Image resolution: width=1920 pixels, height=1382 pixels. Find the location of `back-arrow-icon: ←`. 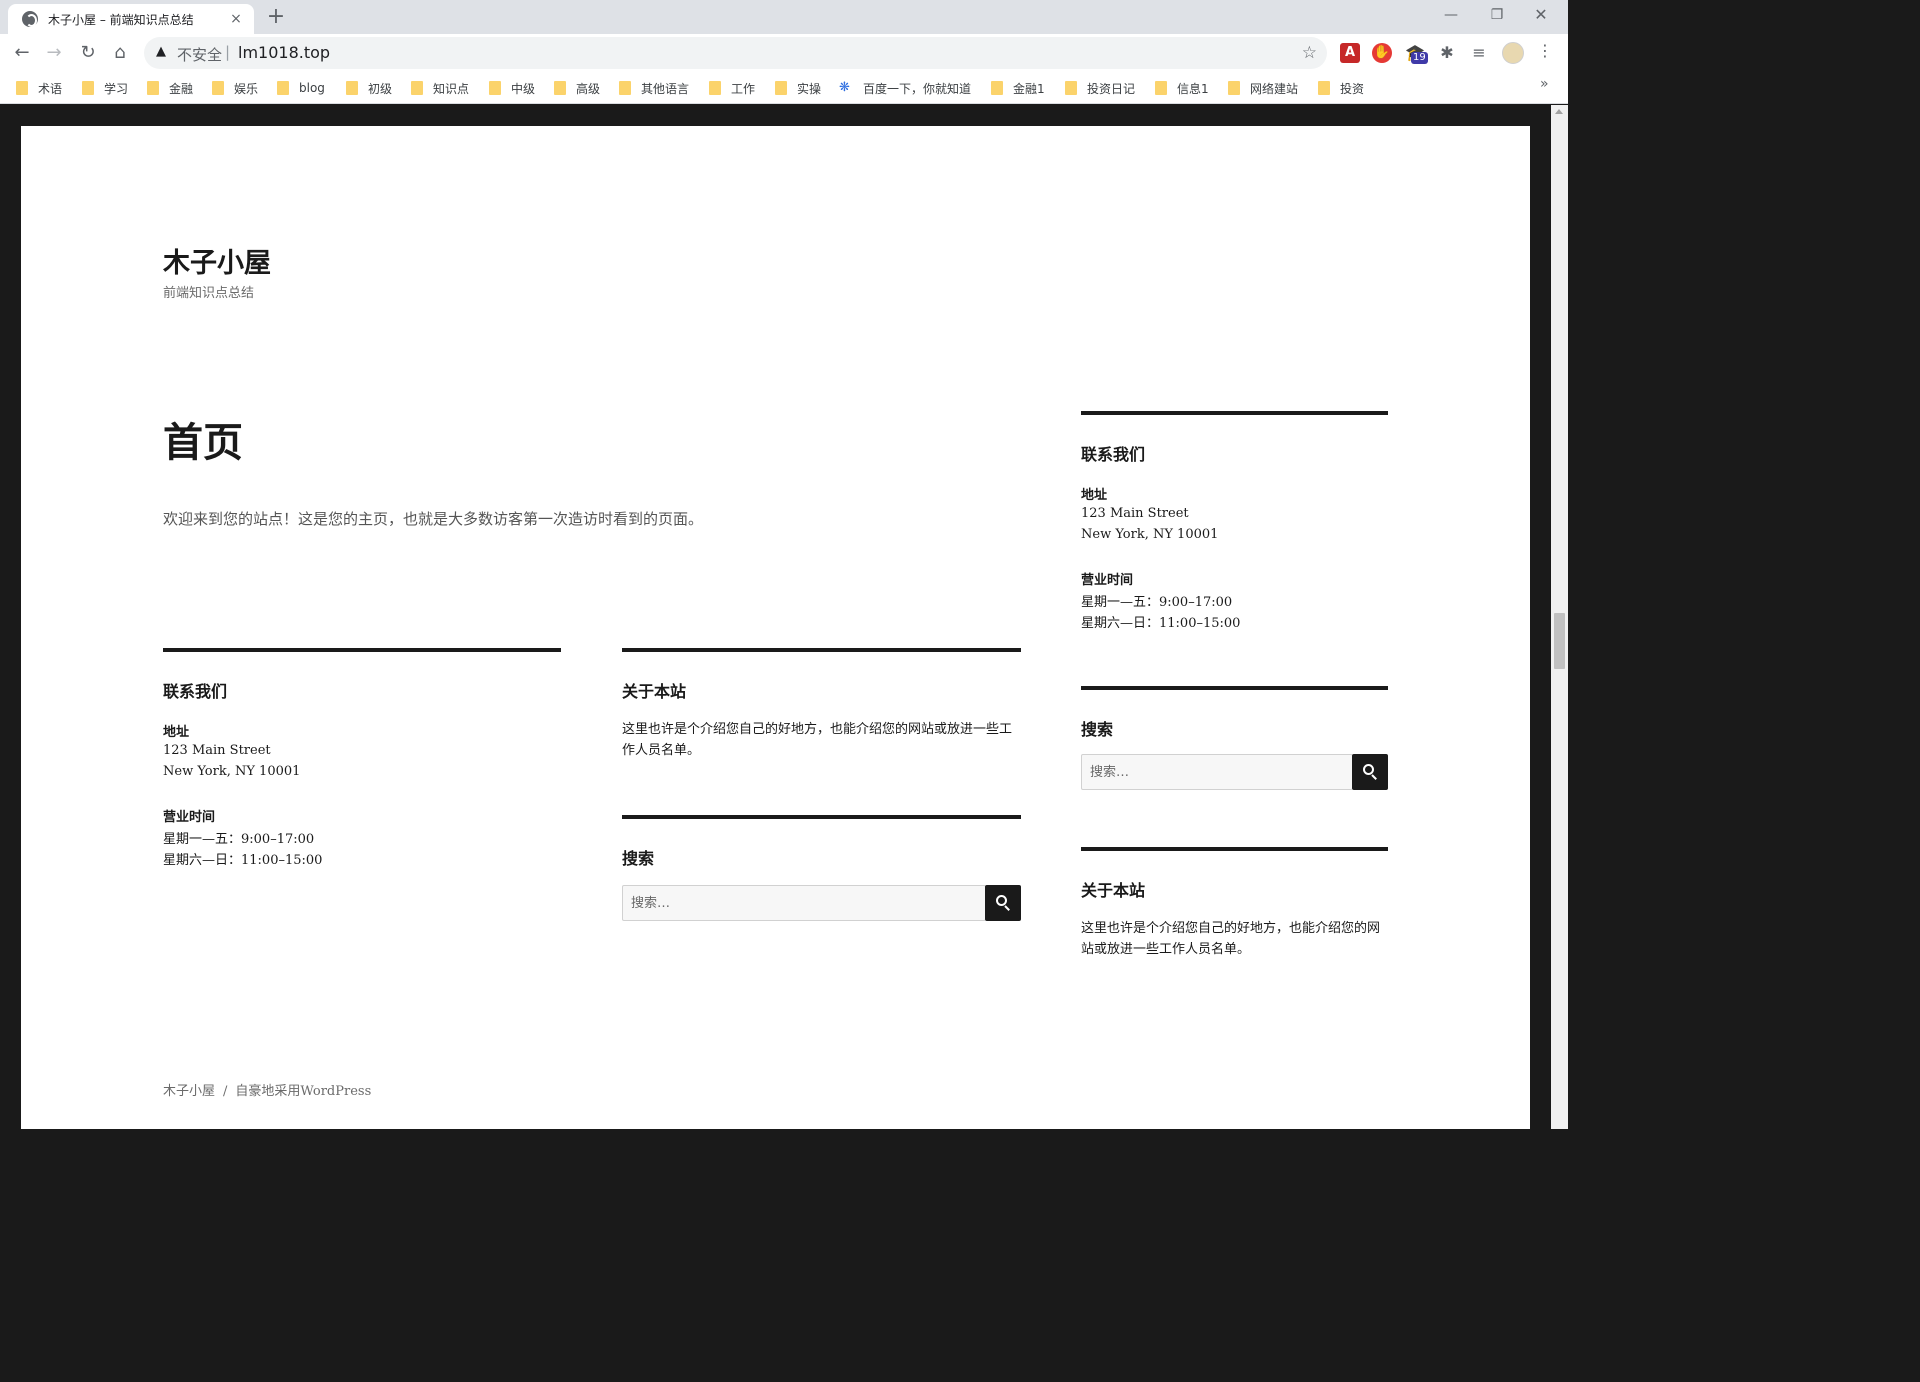

back-arrow-icon: ← is located at coordinates (22, 53).